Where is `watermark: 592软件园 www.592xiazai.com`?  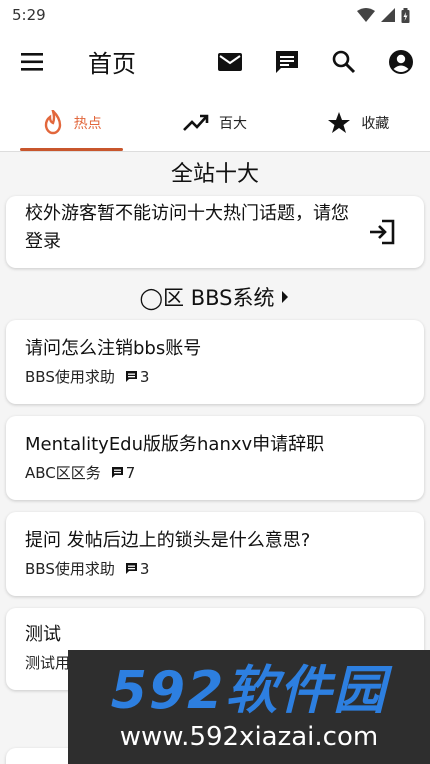
watermark: 592软件园 www.592xiazai.com is located at coordinates (249, 707).